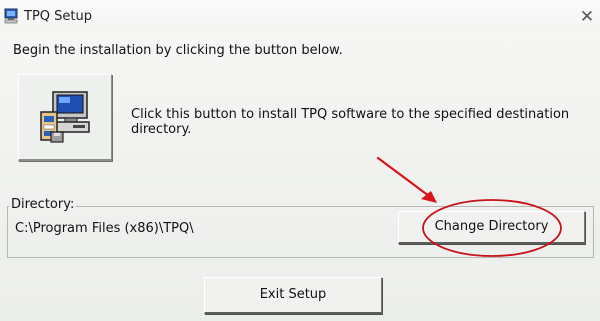 The width and height of the screenshot is (600, 321). I want to click on change-directory-button: Change Directory, so click(491, 227).